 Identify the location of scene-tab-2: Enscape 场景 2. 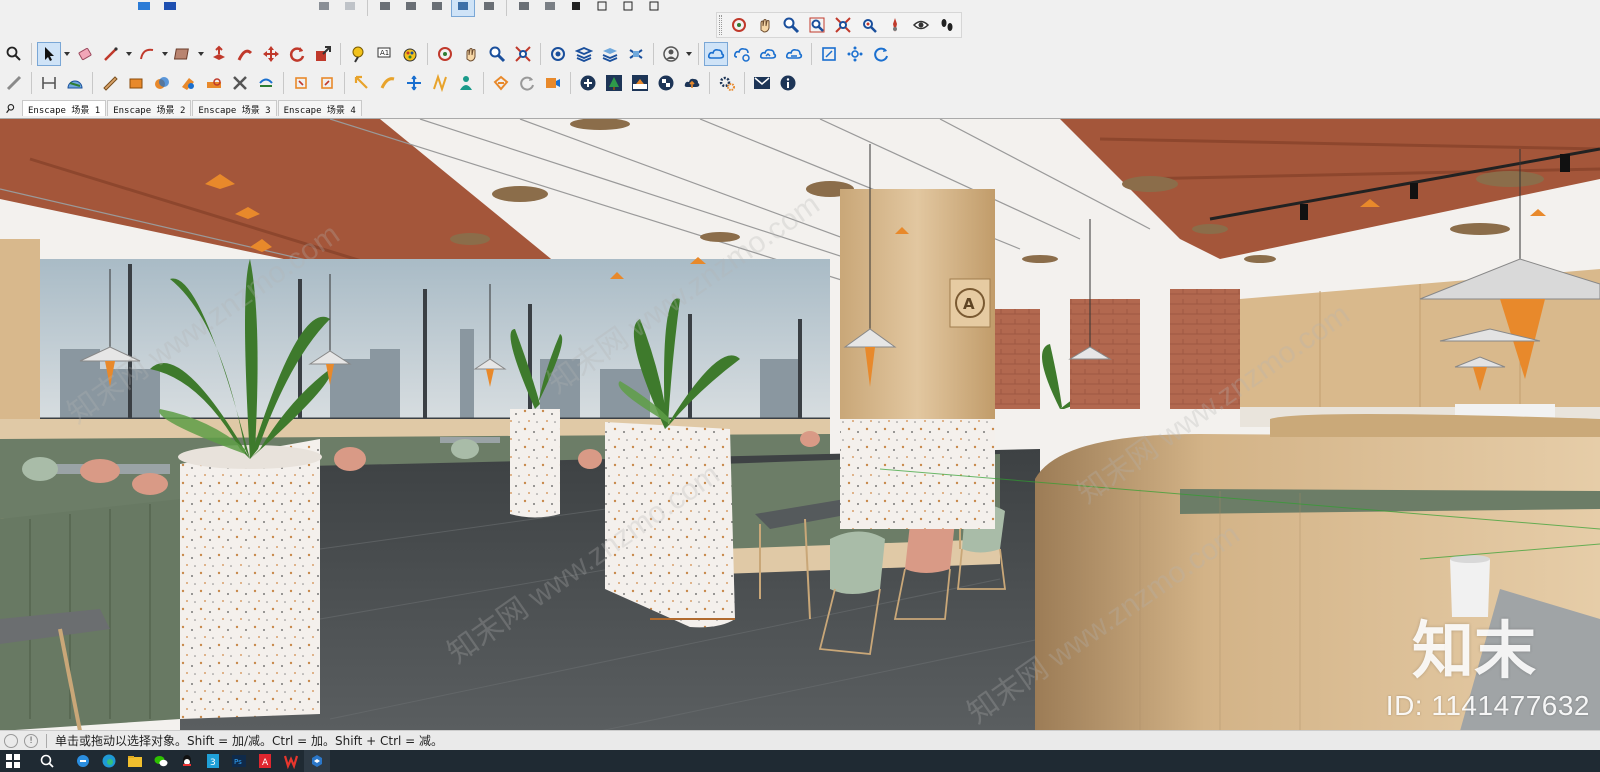
(149, 108).